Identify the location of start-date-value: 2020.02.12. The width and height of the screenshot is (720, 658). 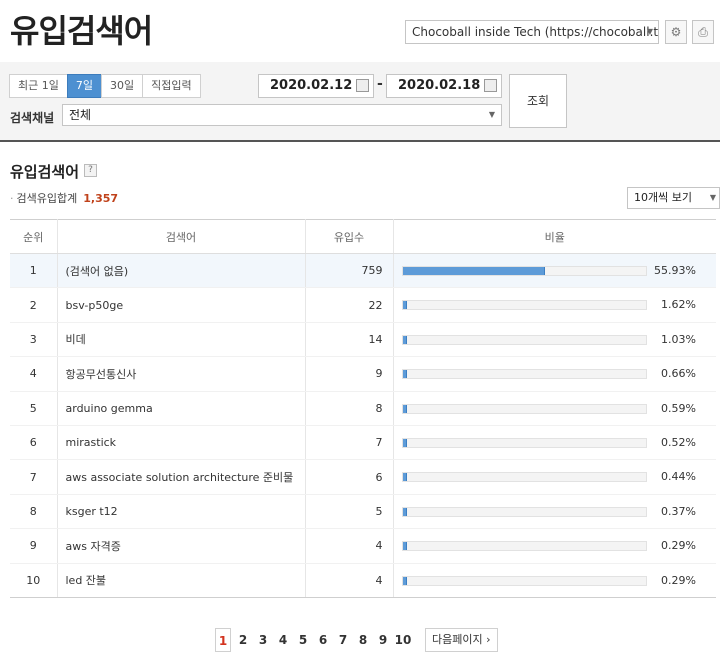
(311, 85).